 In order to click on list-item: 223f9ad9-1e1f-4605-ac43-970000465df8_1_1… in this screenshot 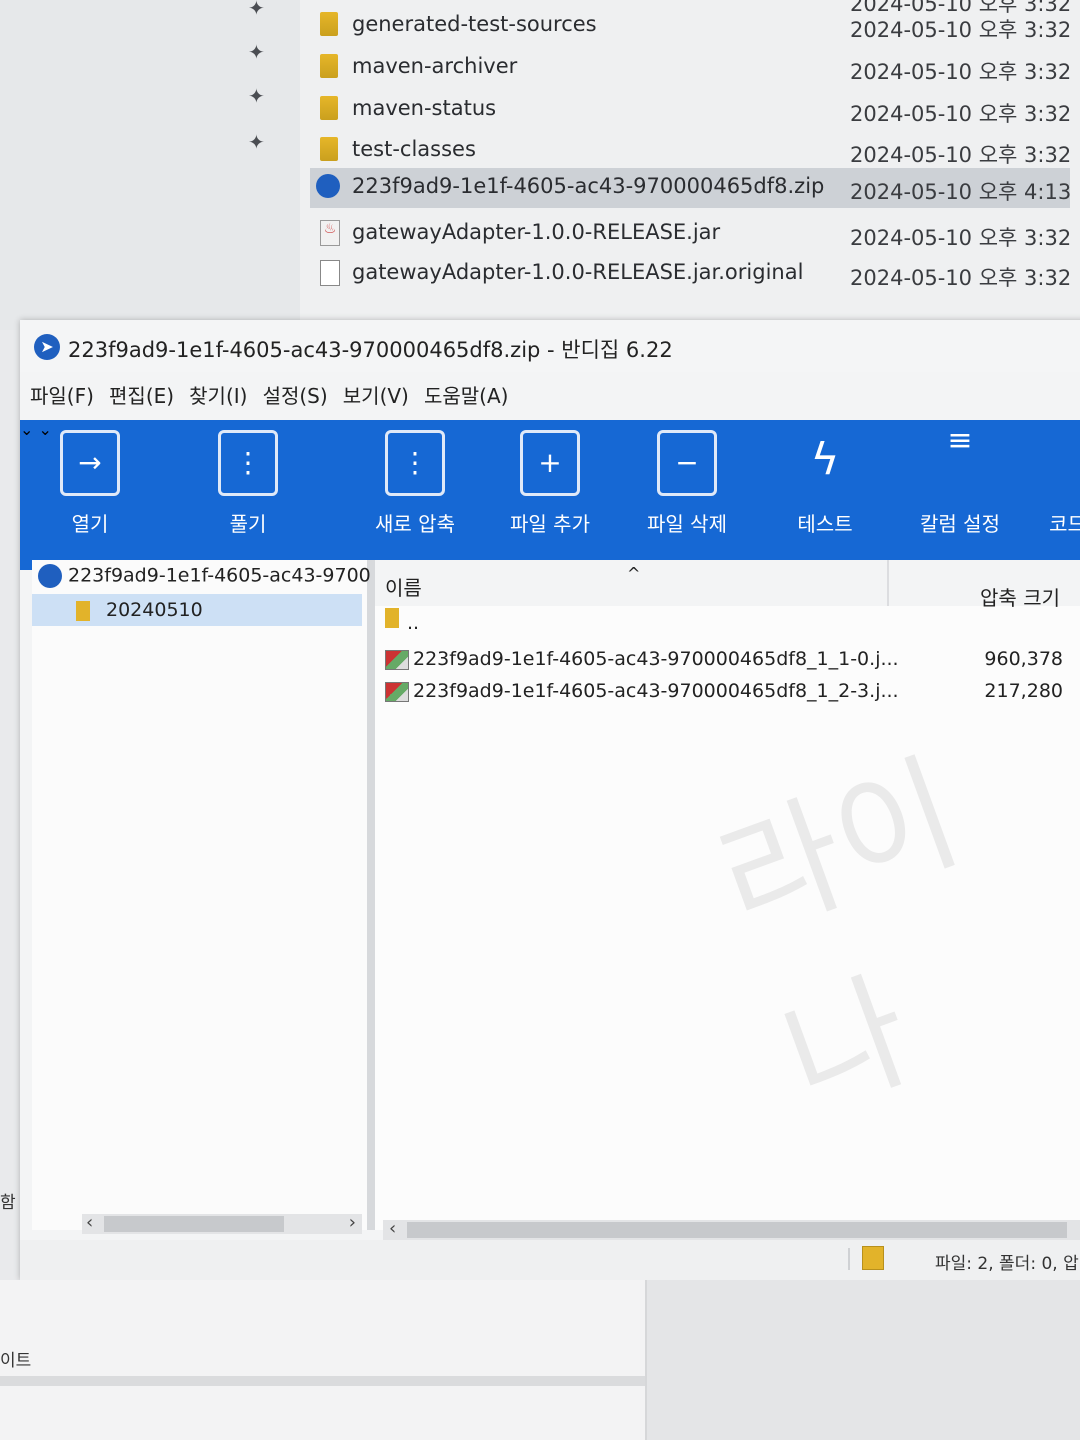, I will do `click(730, 662)`.